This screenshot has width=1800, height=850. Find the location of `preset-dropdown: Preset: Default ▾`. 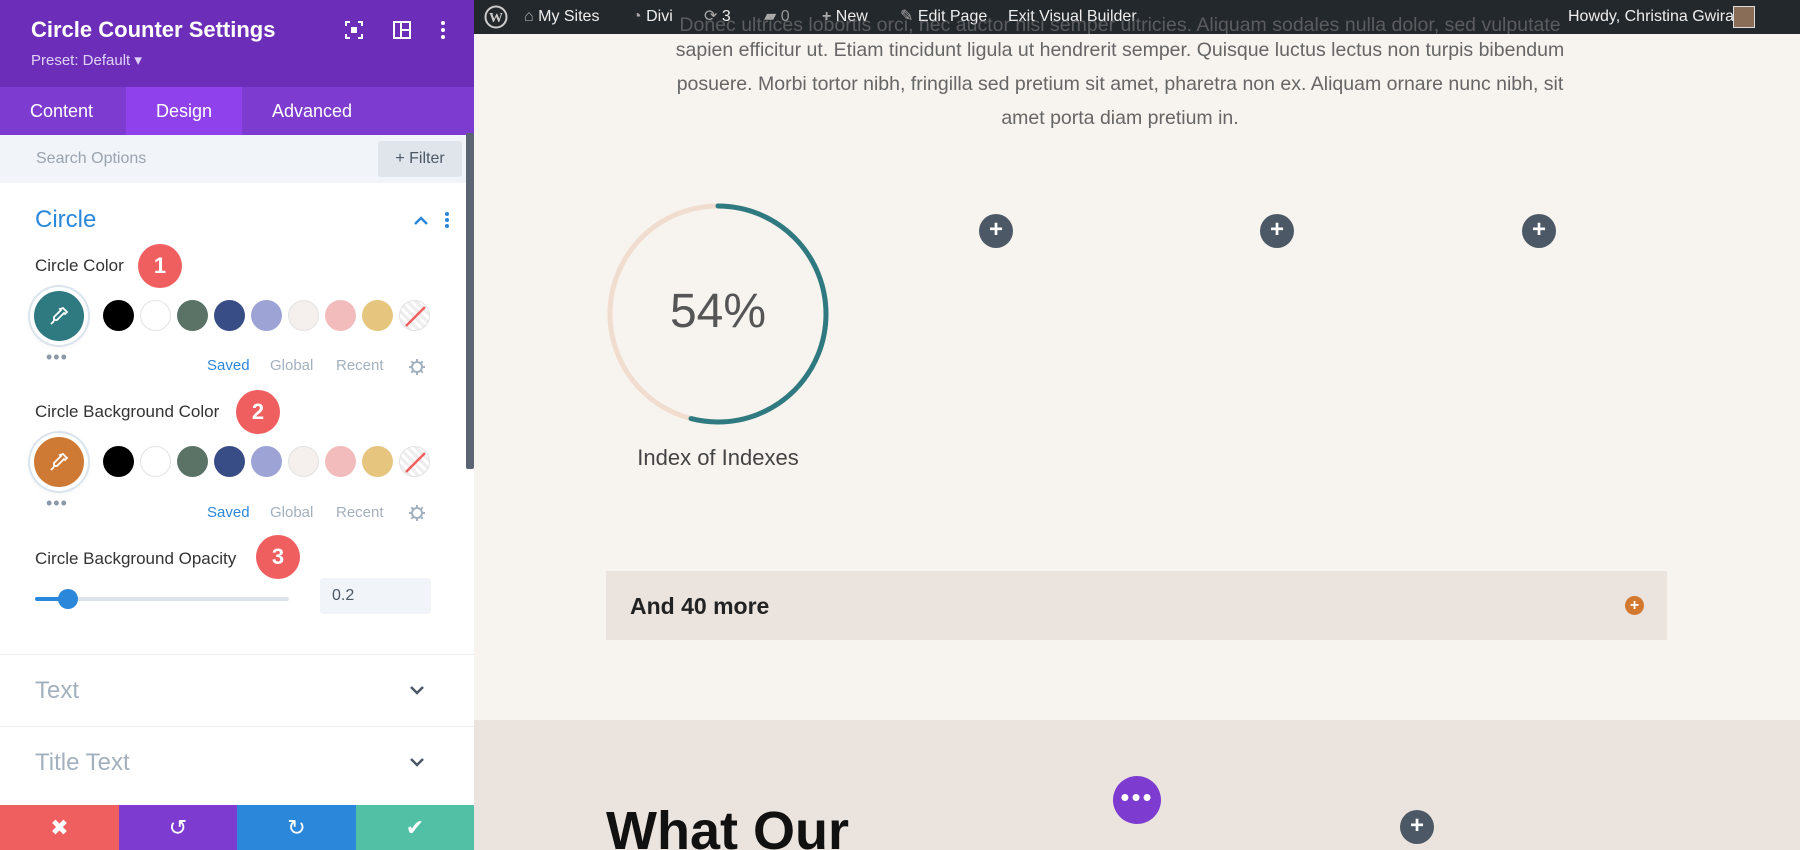

preset-dropdown: Preset: Default ▾ is located at coordinates (86, 60).